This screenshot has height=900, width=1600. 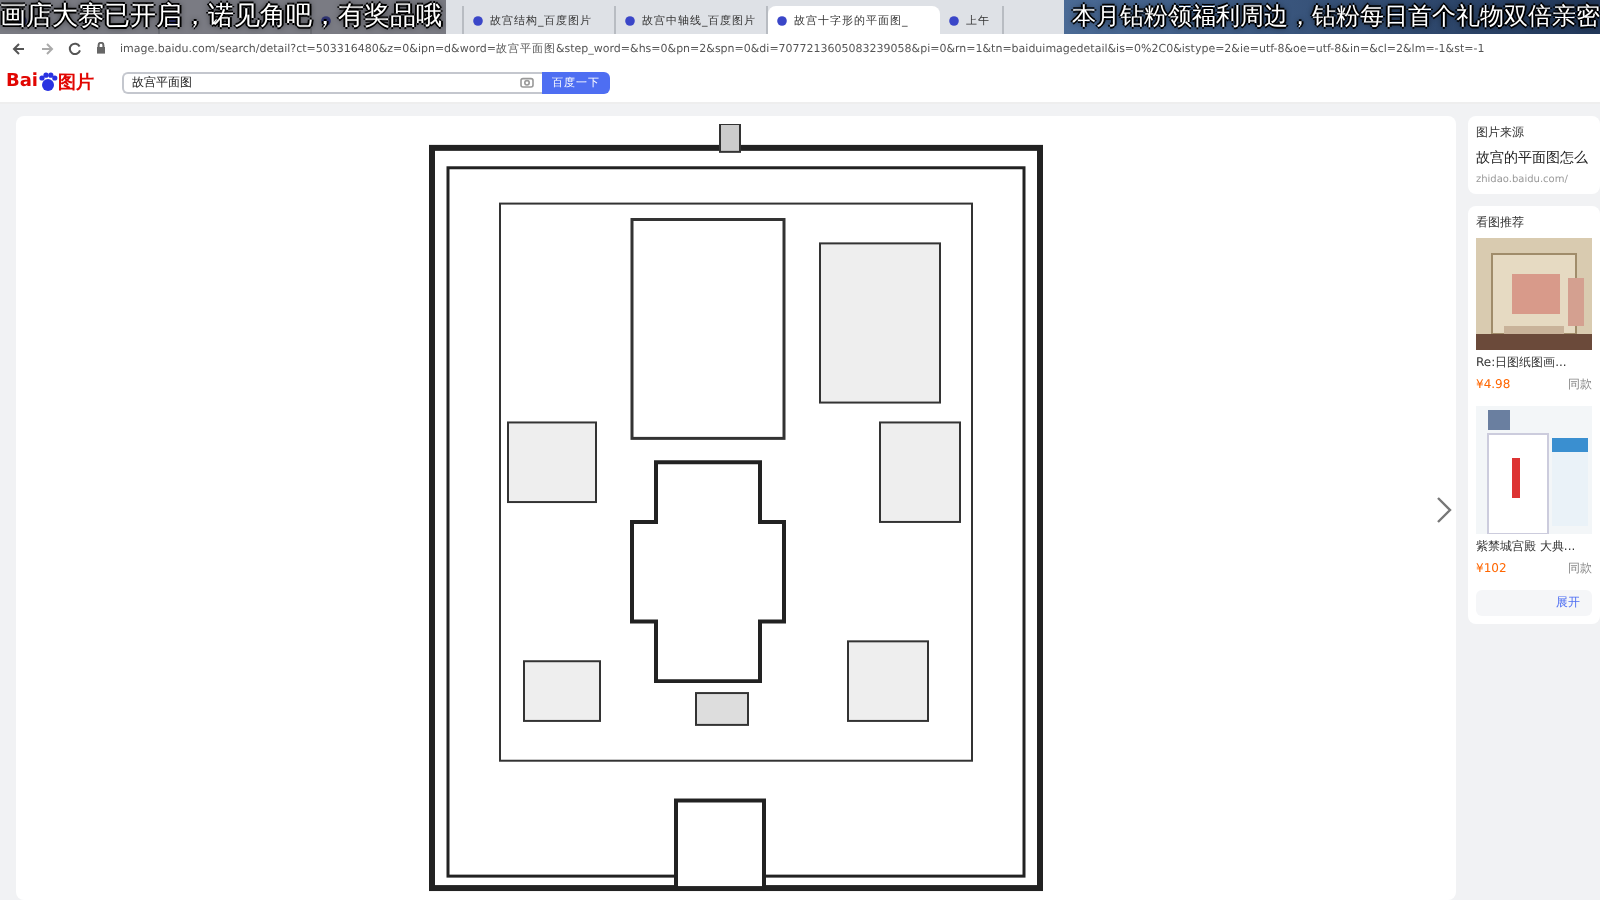 What do you see at coordinates (527, 82) in the screenshot?
I see `camera-icon` at bounding box center [527, 82].